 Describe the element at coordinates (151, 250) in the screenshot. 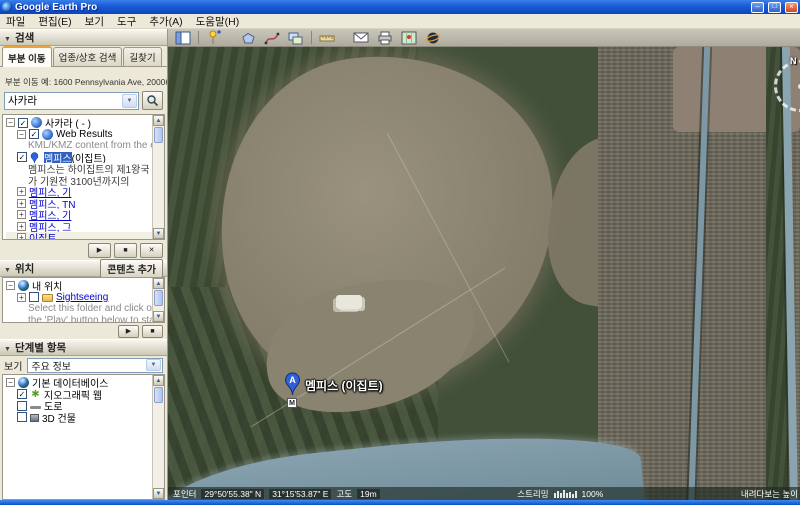

I see `clear-results-button: ✕` at that location.